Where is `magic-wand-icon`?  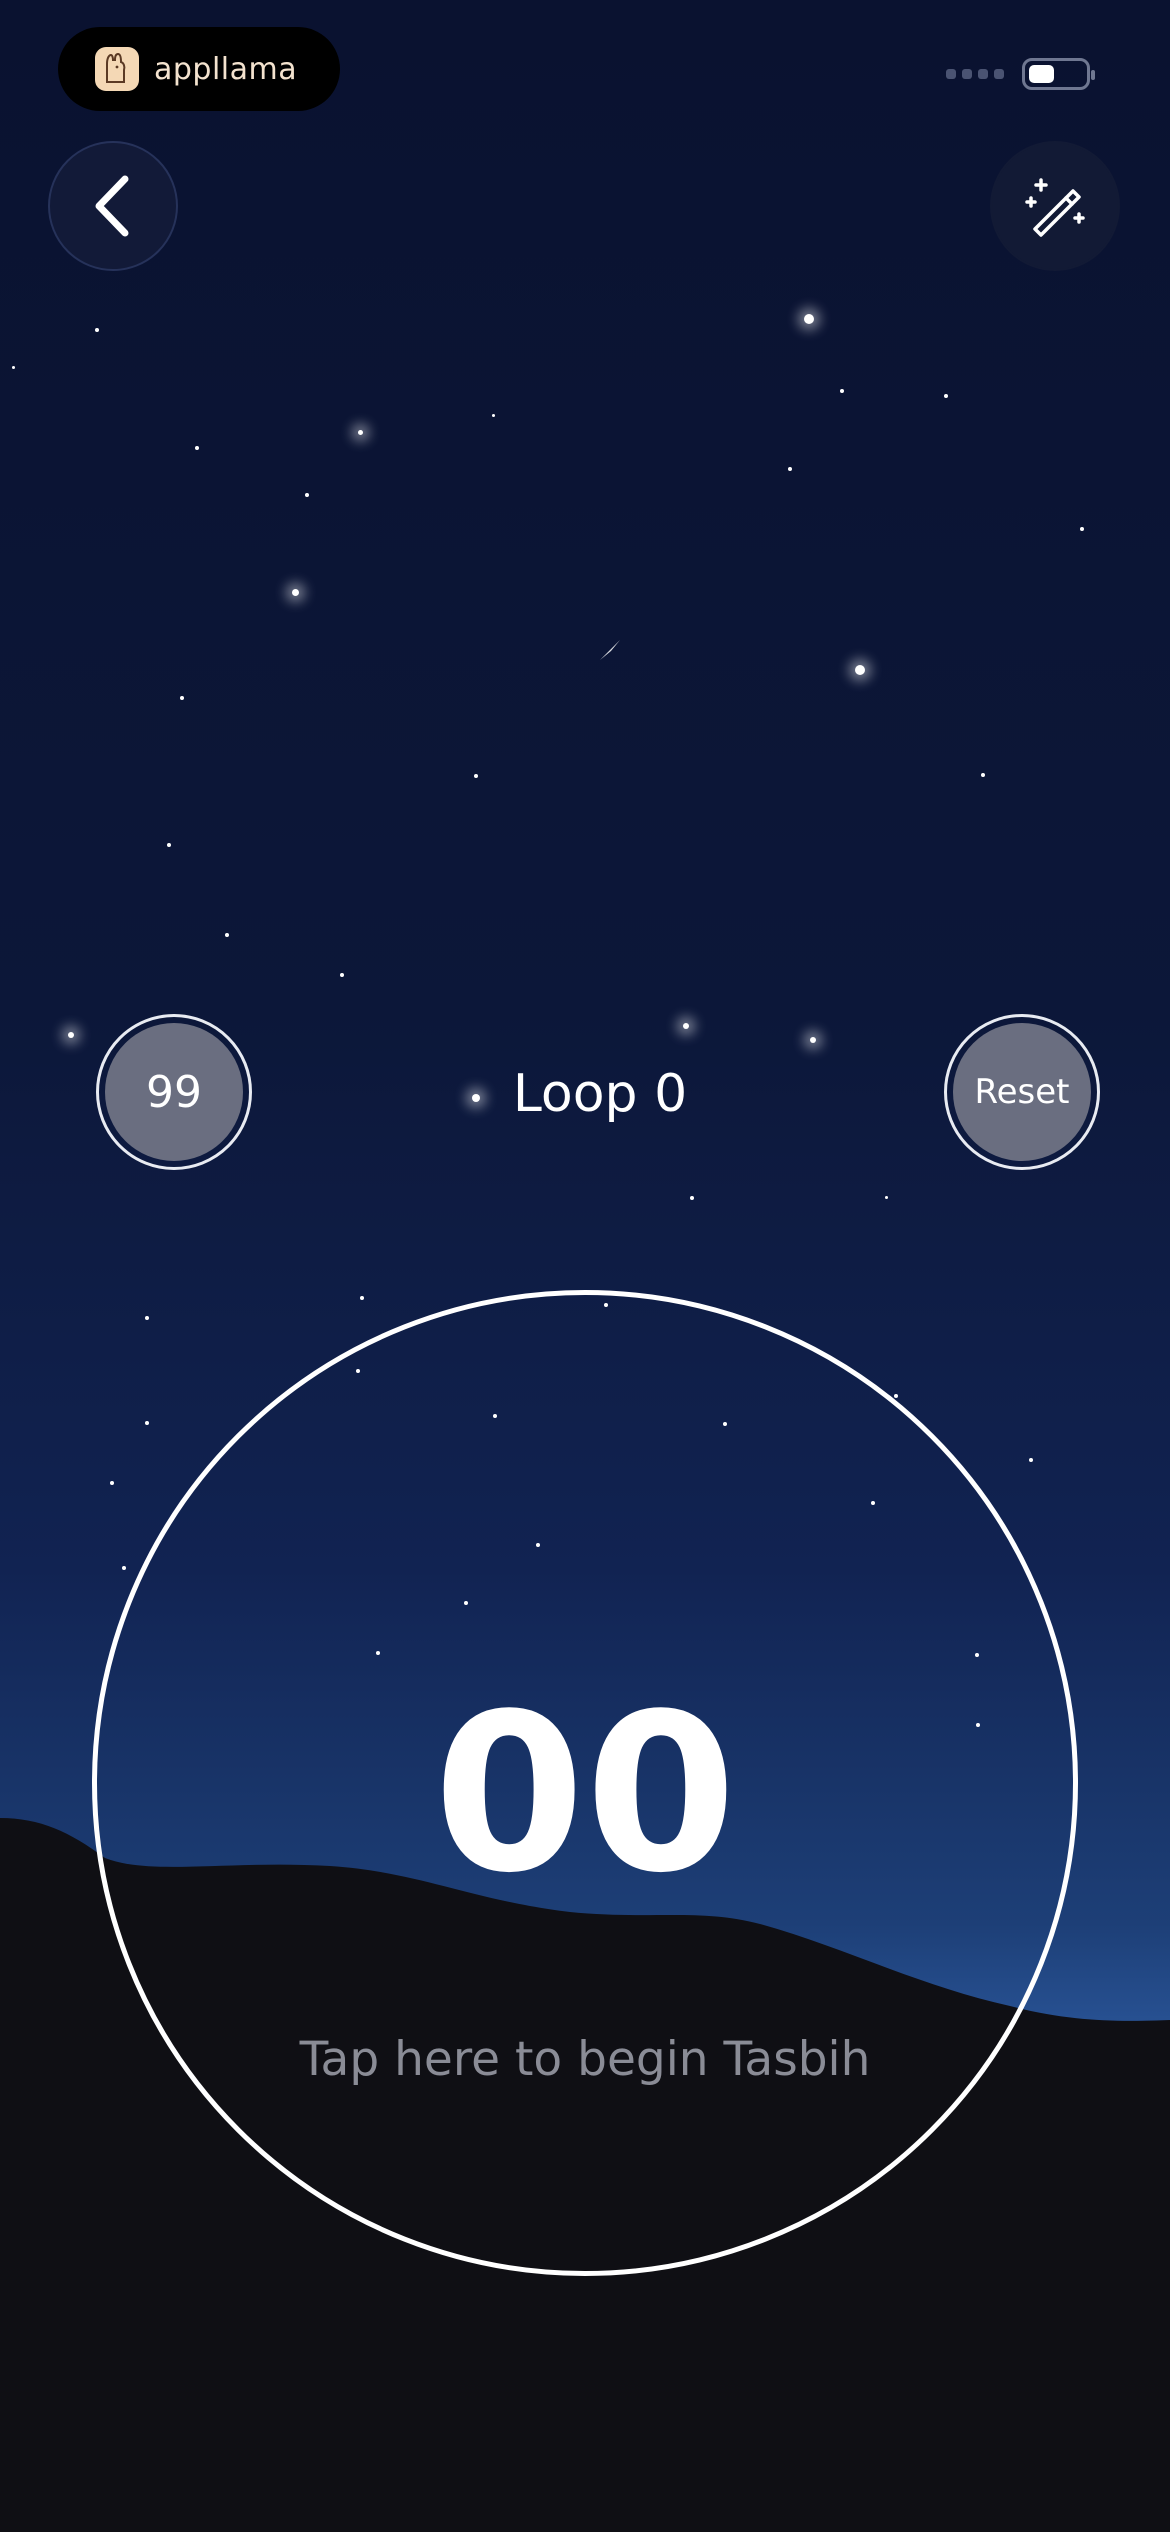
magic-wand-icon is located at coordinates (1055, 207).